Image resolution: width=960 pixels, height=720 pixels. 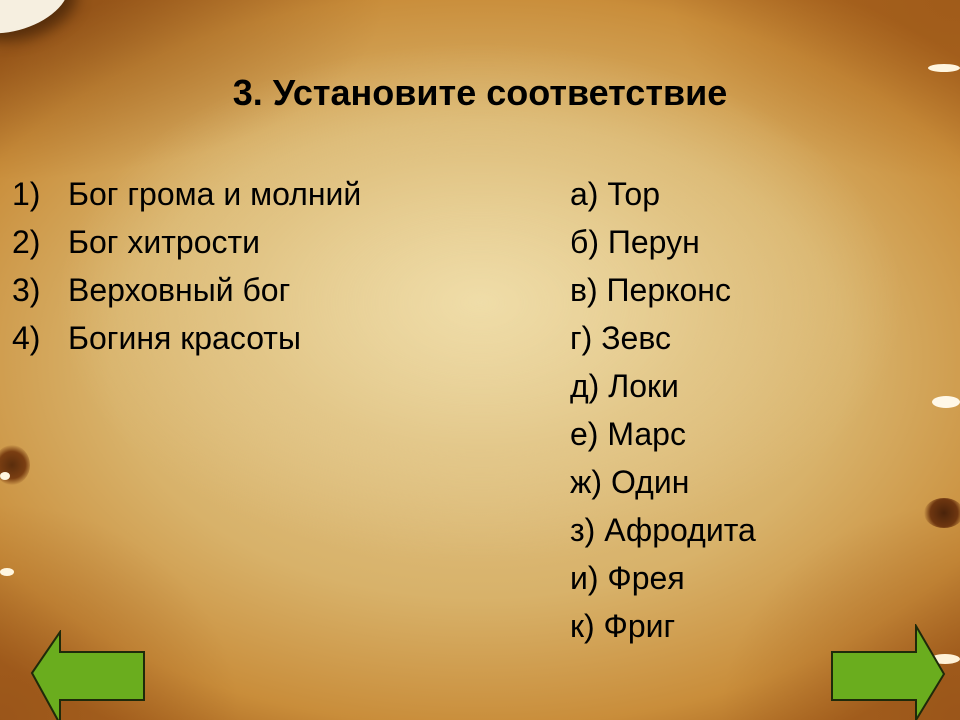 I want to click on previous-slide-button, so click(x=88, y=674).